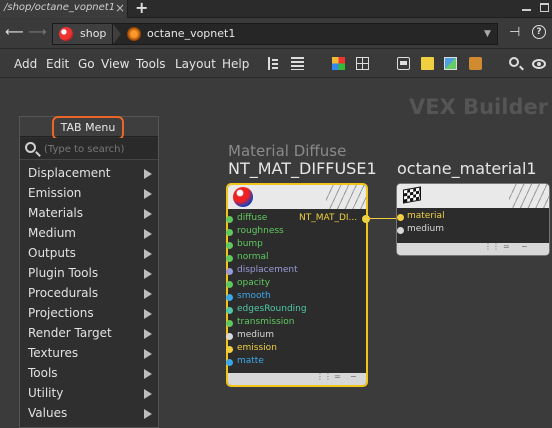  I want to click on search-icon, so click(514, 62).